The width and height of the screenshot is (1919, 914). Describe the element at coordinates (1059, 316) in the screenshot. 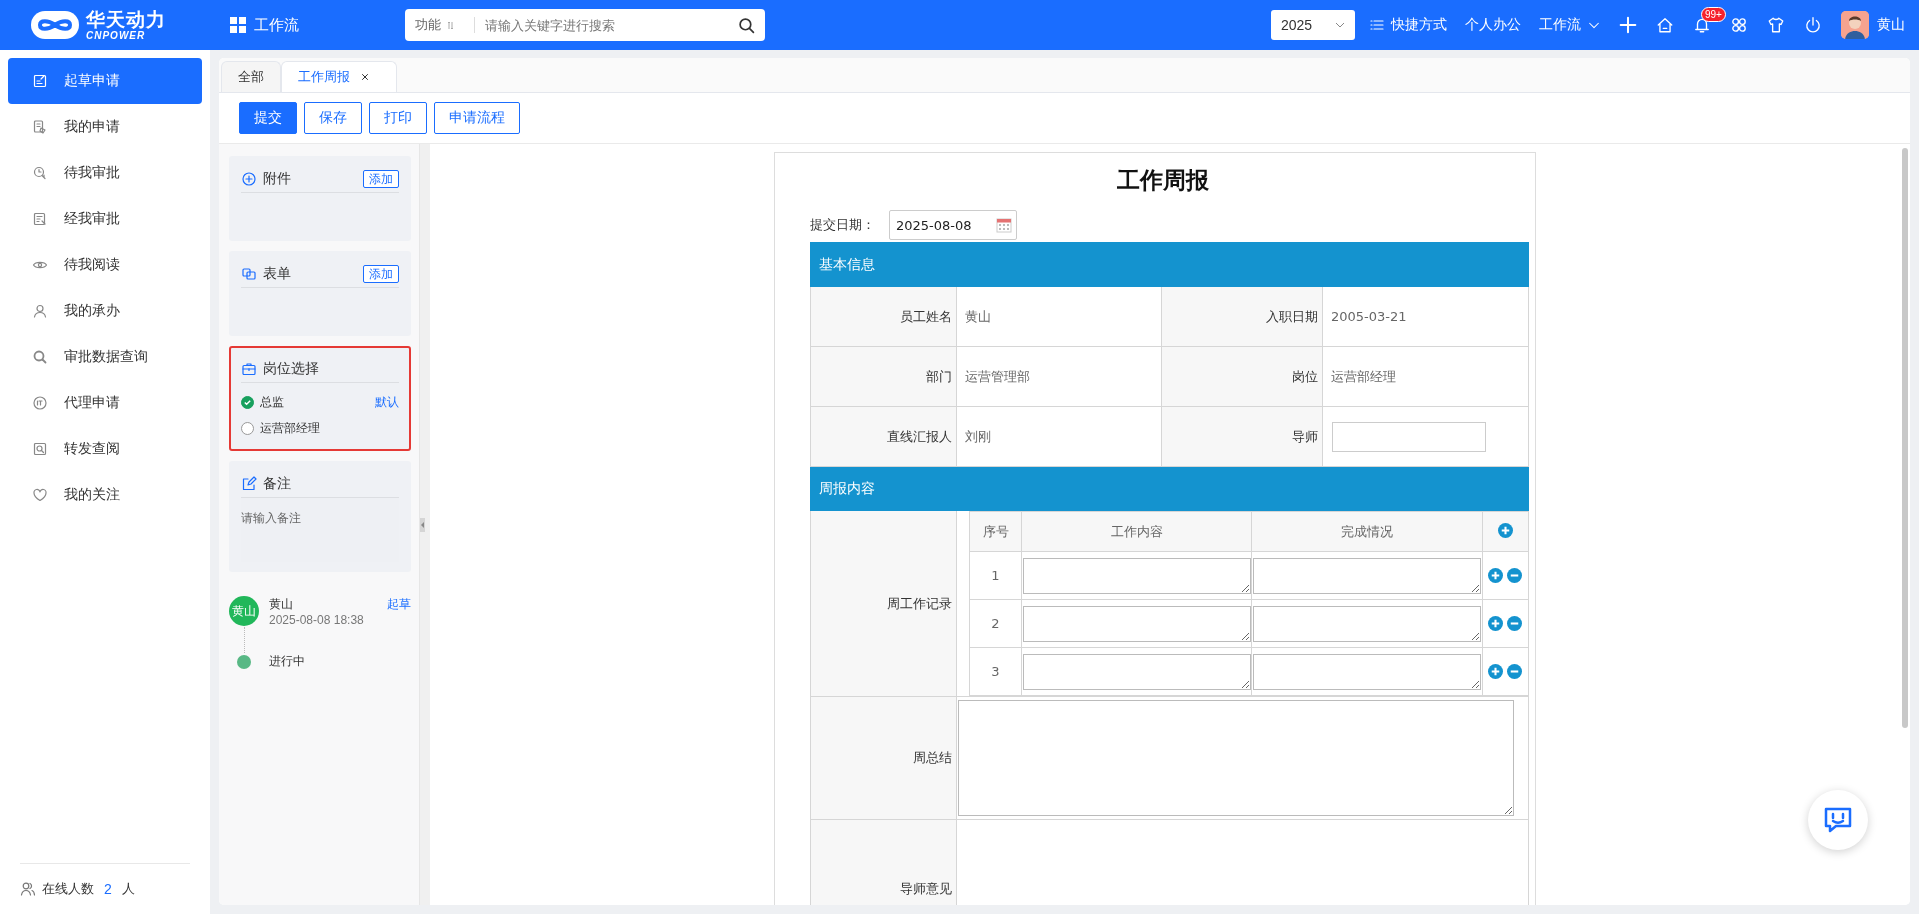

I see `field-value: 黄山` at that location.